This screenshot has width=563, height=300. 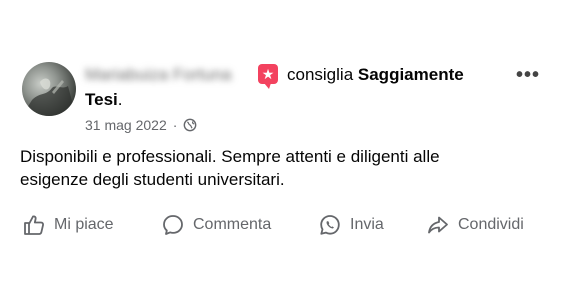 I want to click on business-name-continued: Tesi., so click(x=104, y=100).